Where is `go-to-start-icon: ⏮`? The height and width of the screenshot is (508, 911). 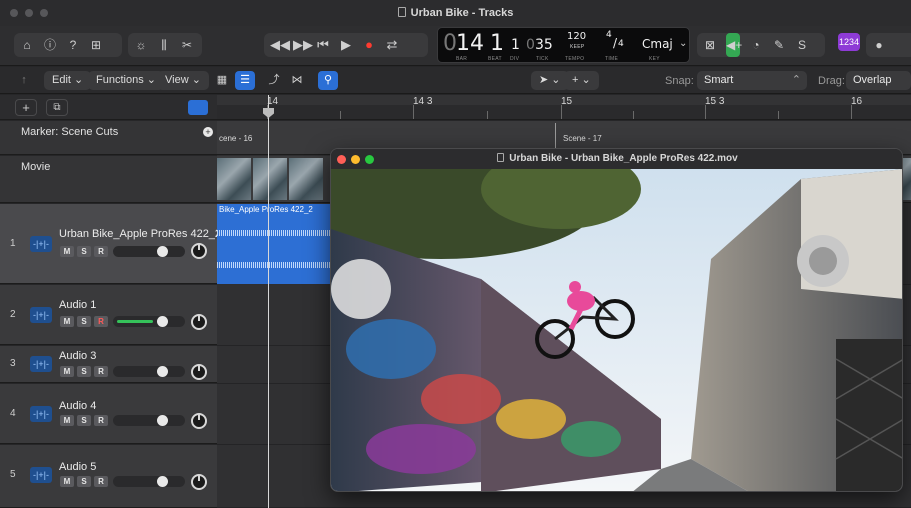 go-to-start-icon: ⏮ is located at coordinates (323, 45).